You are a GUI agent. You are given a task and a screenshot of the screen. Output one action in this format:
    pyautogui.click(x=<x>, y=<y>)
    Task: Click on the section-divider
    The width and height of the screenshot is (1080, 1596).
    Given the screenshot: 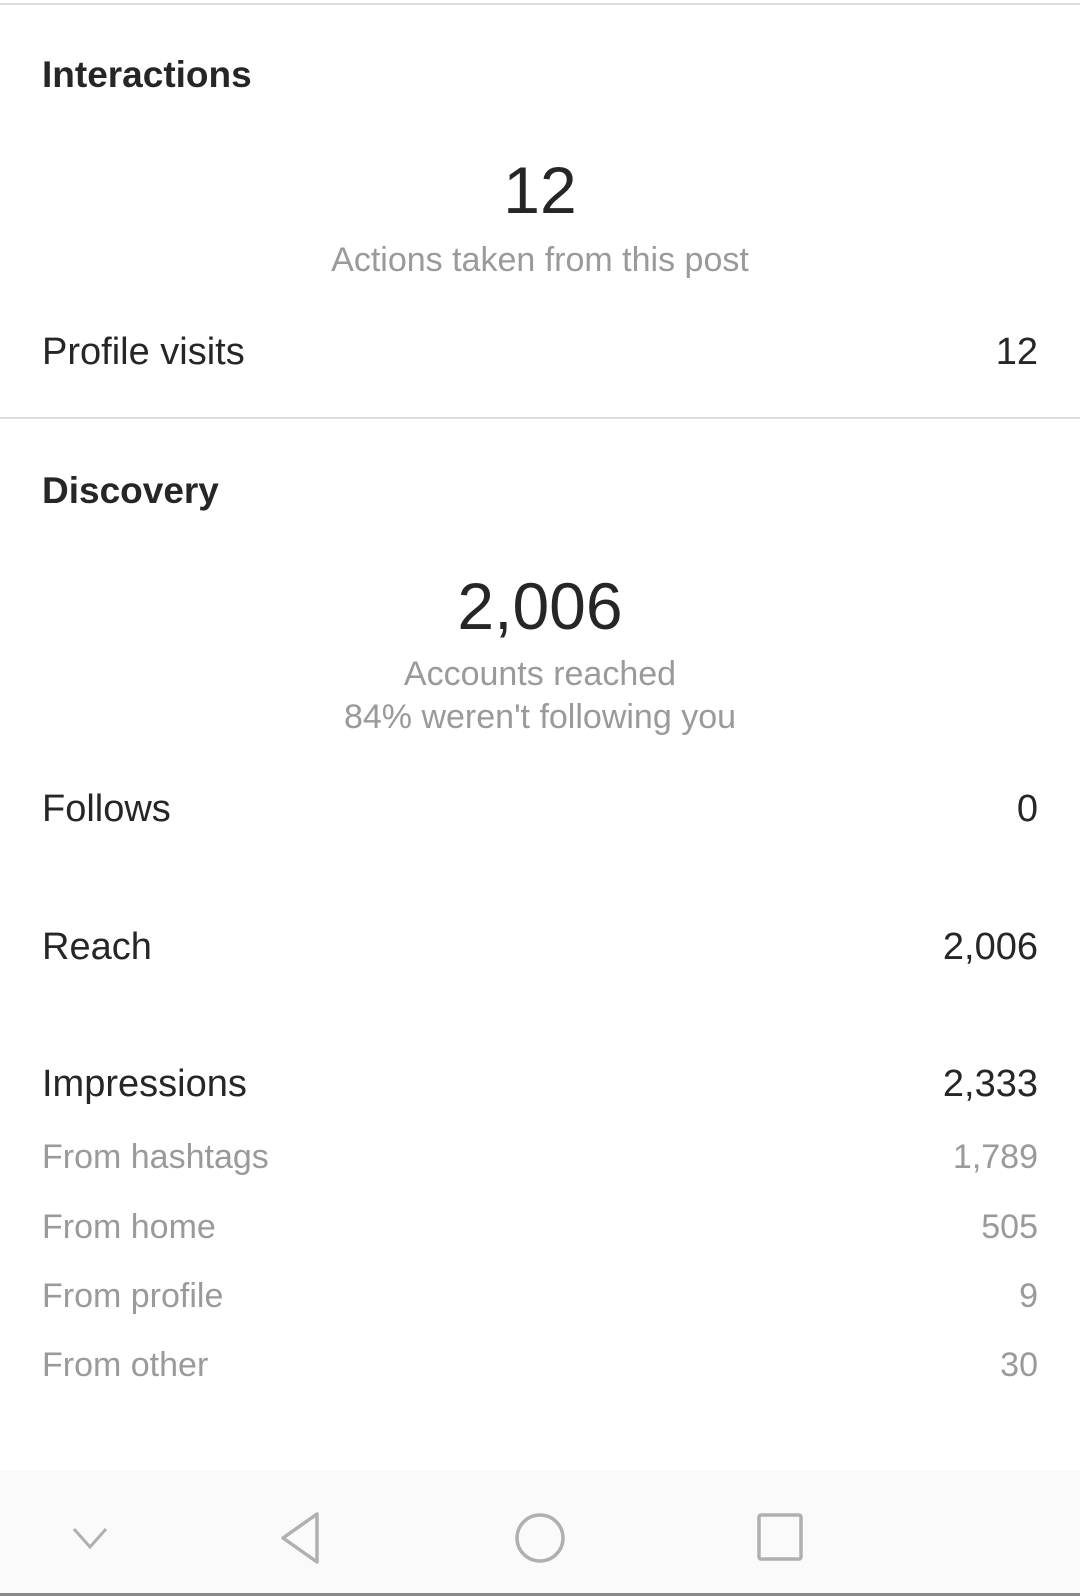 What is the action you would take?
    pyautogui.click(x=540, y=418)
    